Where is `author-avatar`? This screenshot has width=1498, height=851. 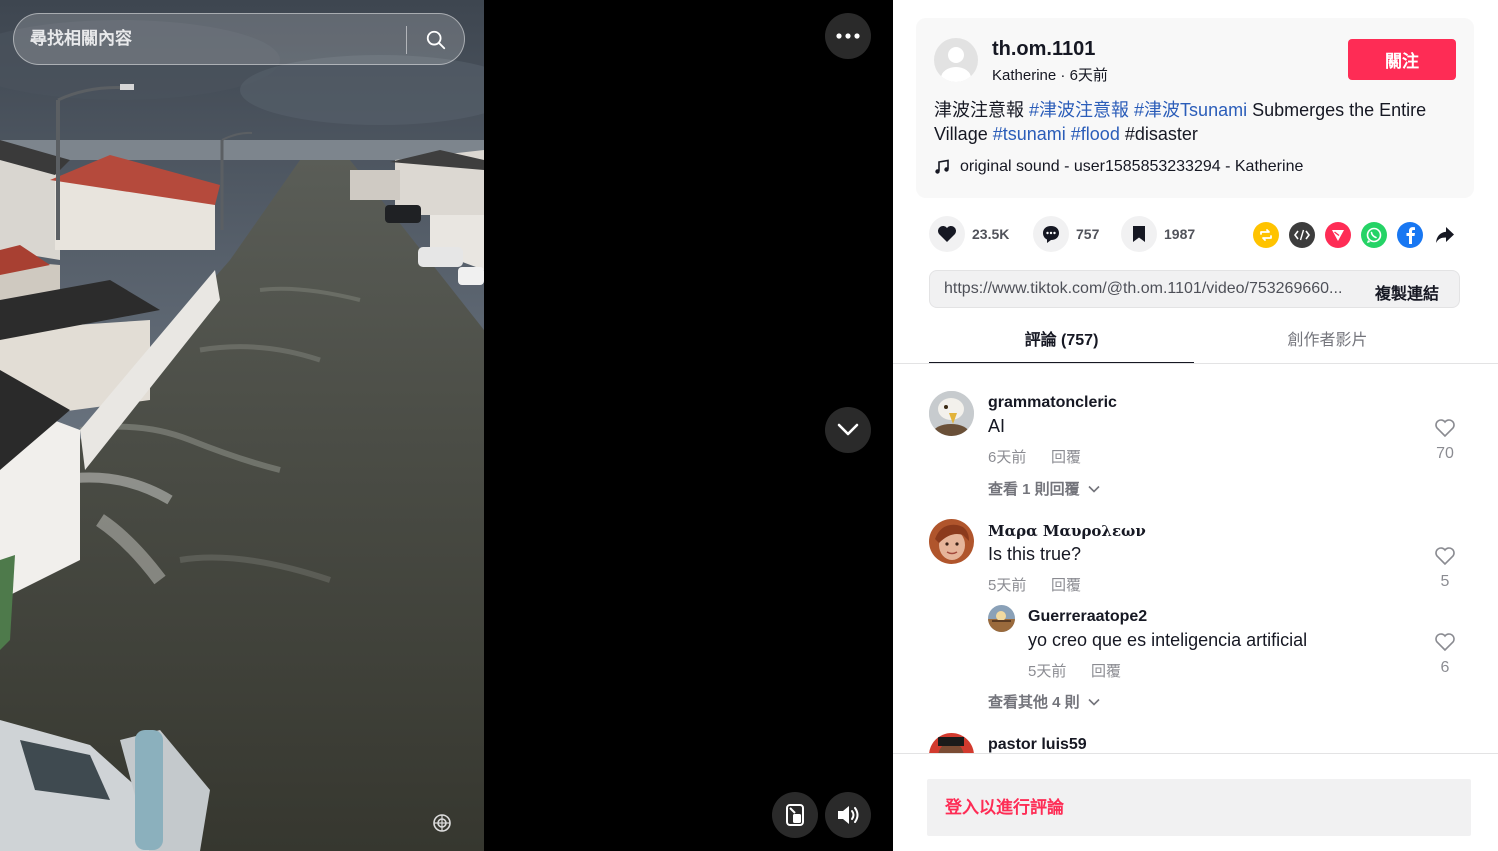 author-avatar is located at coordinates (956, 60).